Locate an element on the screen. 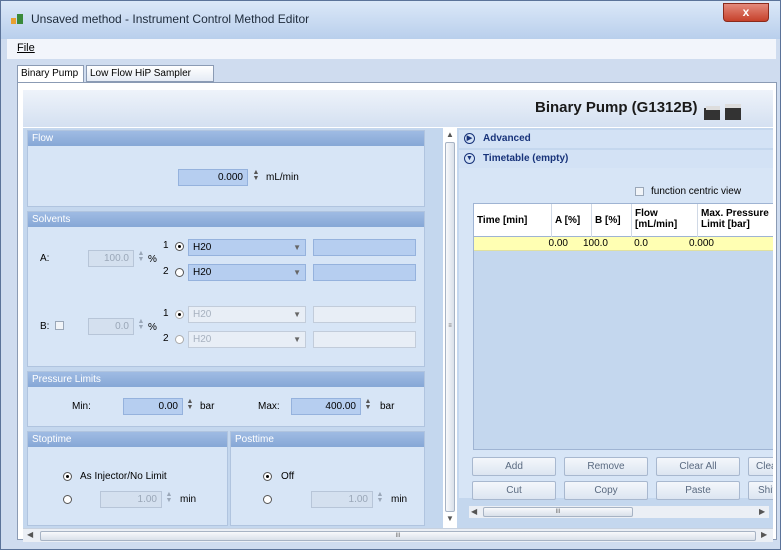  pressure-max-spinner-icon: ▲ ▼ is located at coordinates (368, 404).